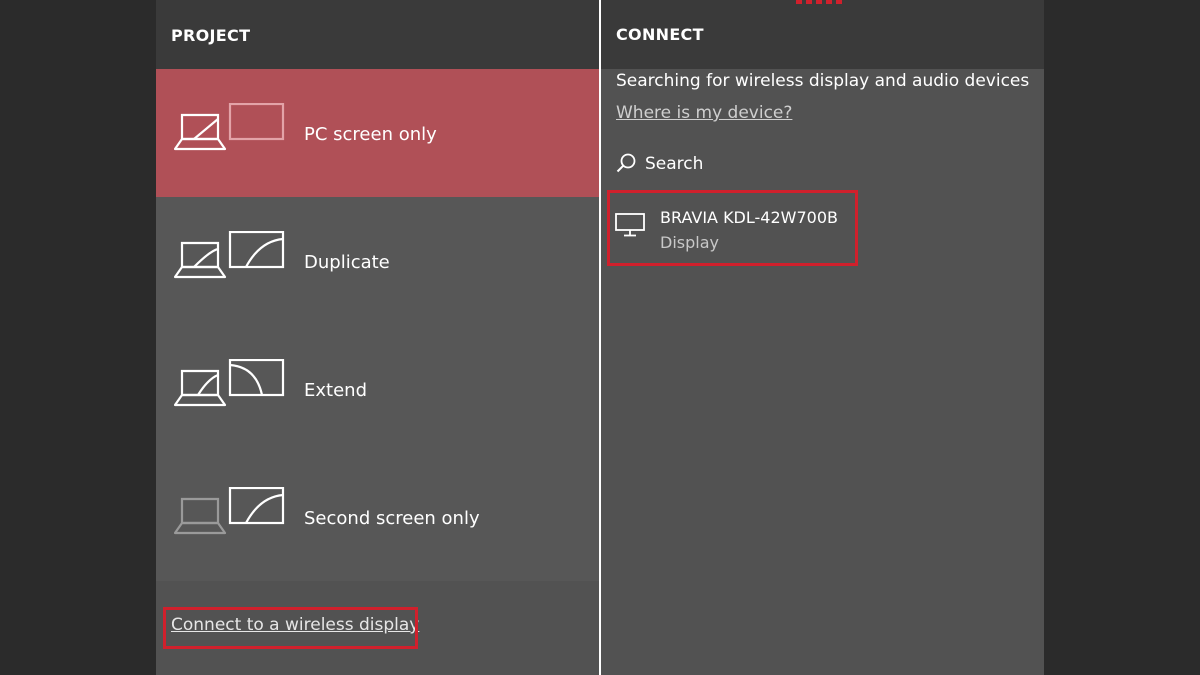 Image resolution: width=1200 pixels, height=675 pixels. I want to click on extend-icon, so click(229, 384).